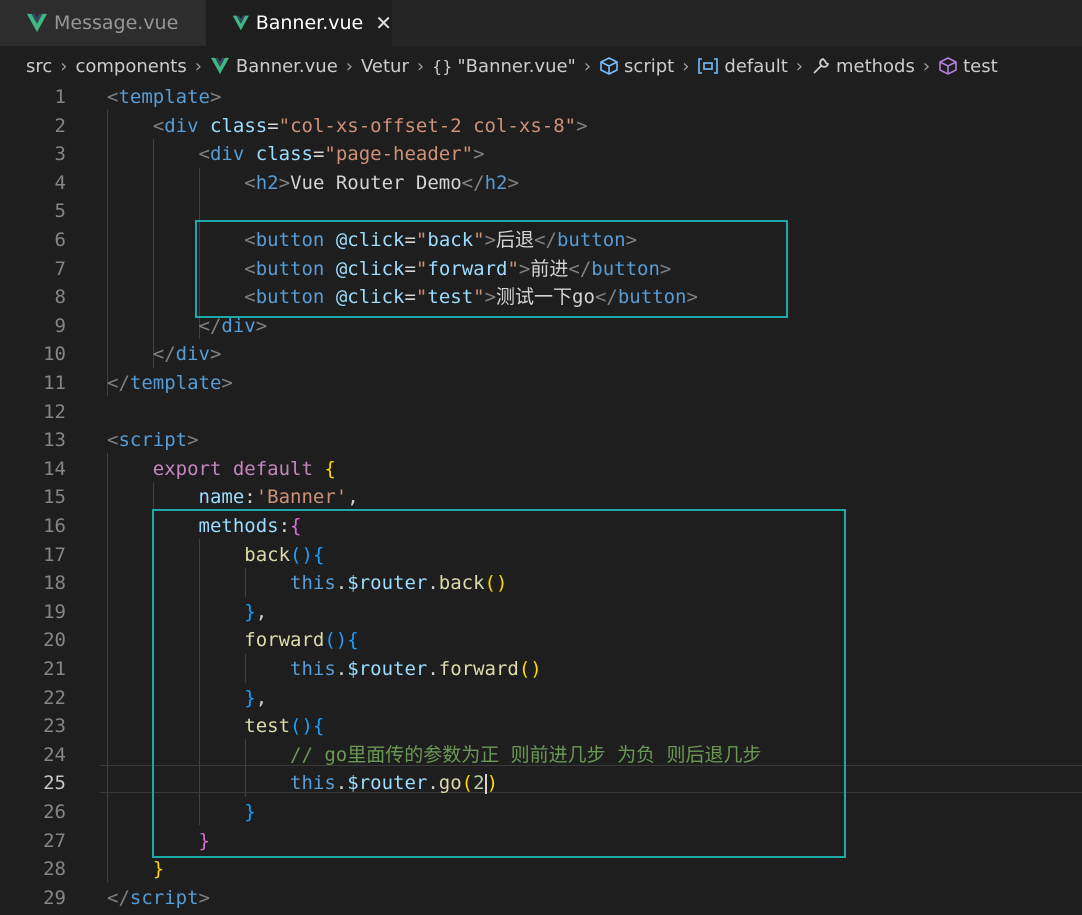 Image resolution: width=1082 pixels, height=915 pixels. I want to click on breadcrumb-item-src: src, so click(39, 66).